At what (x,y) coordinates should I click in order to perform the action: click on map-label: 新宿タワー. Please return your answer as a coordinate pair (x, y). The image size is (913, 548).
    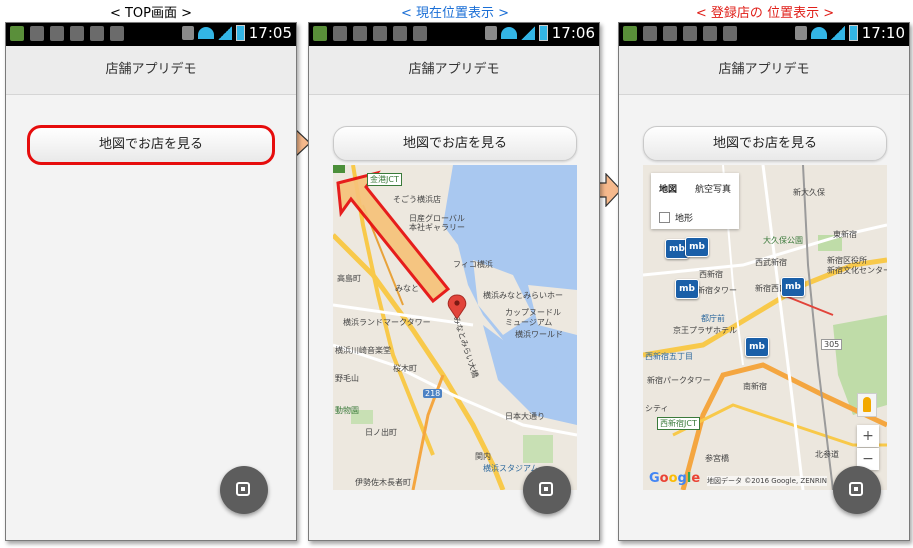
    Looking at the image, I should click on (717, 290).